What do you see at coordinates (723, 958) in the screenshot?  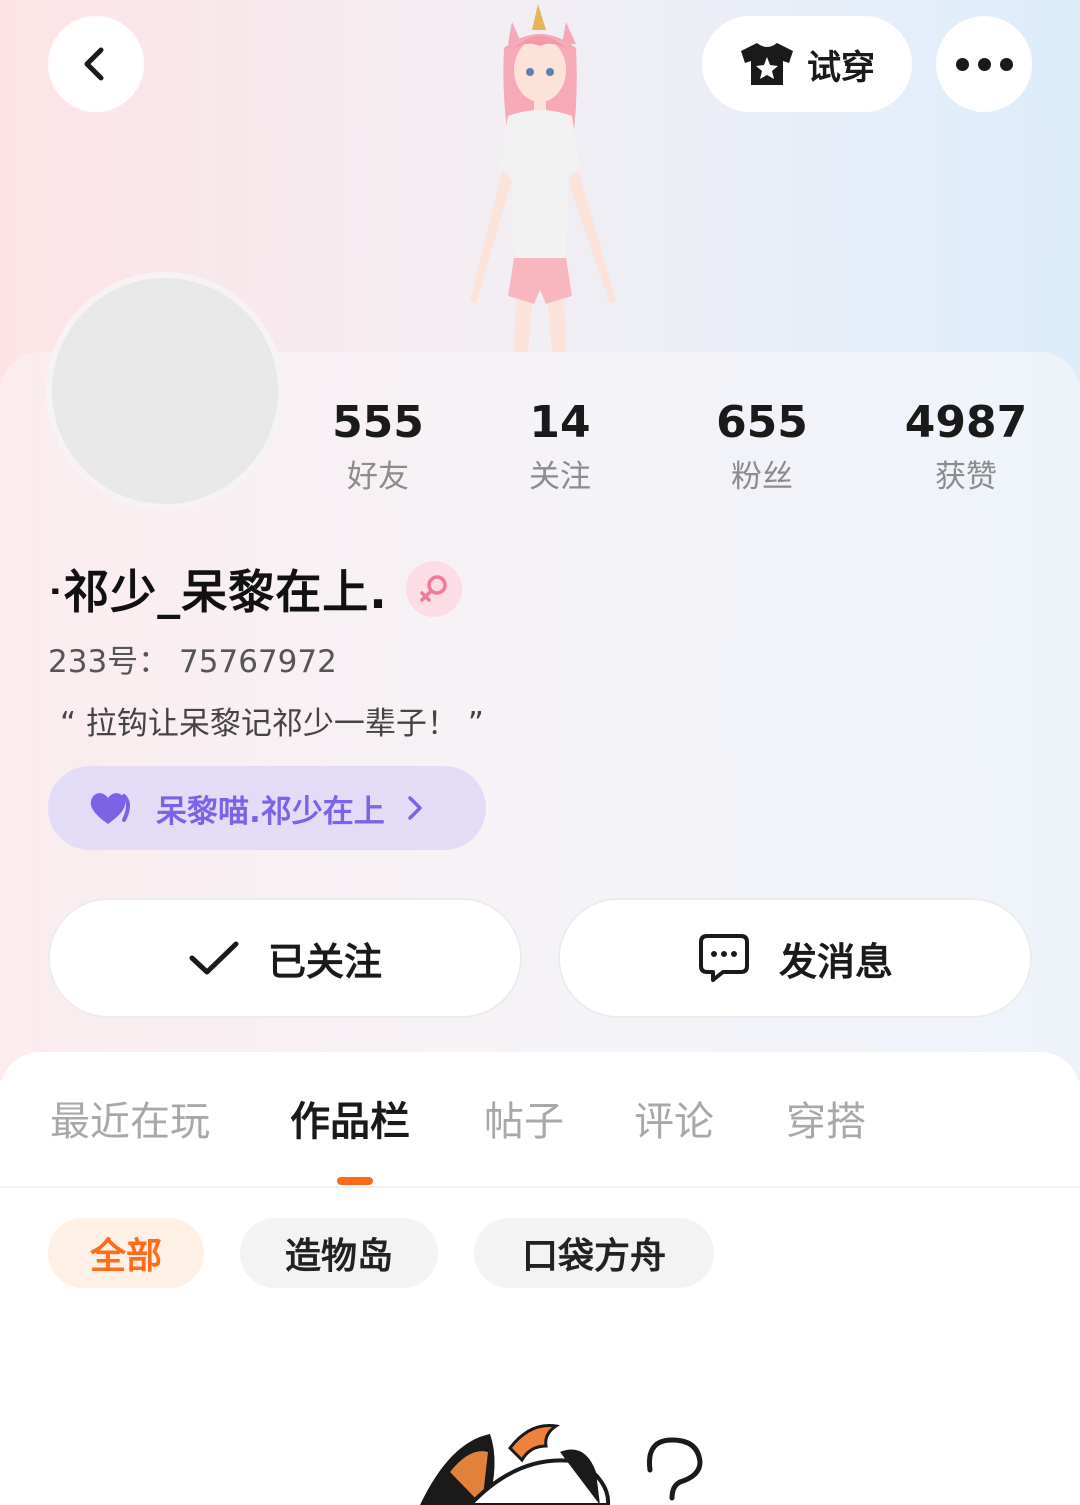 I see `chat-bubble-icon` at bounding box center [723, 958].